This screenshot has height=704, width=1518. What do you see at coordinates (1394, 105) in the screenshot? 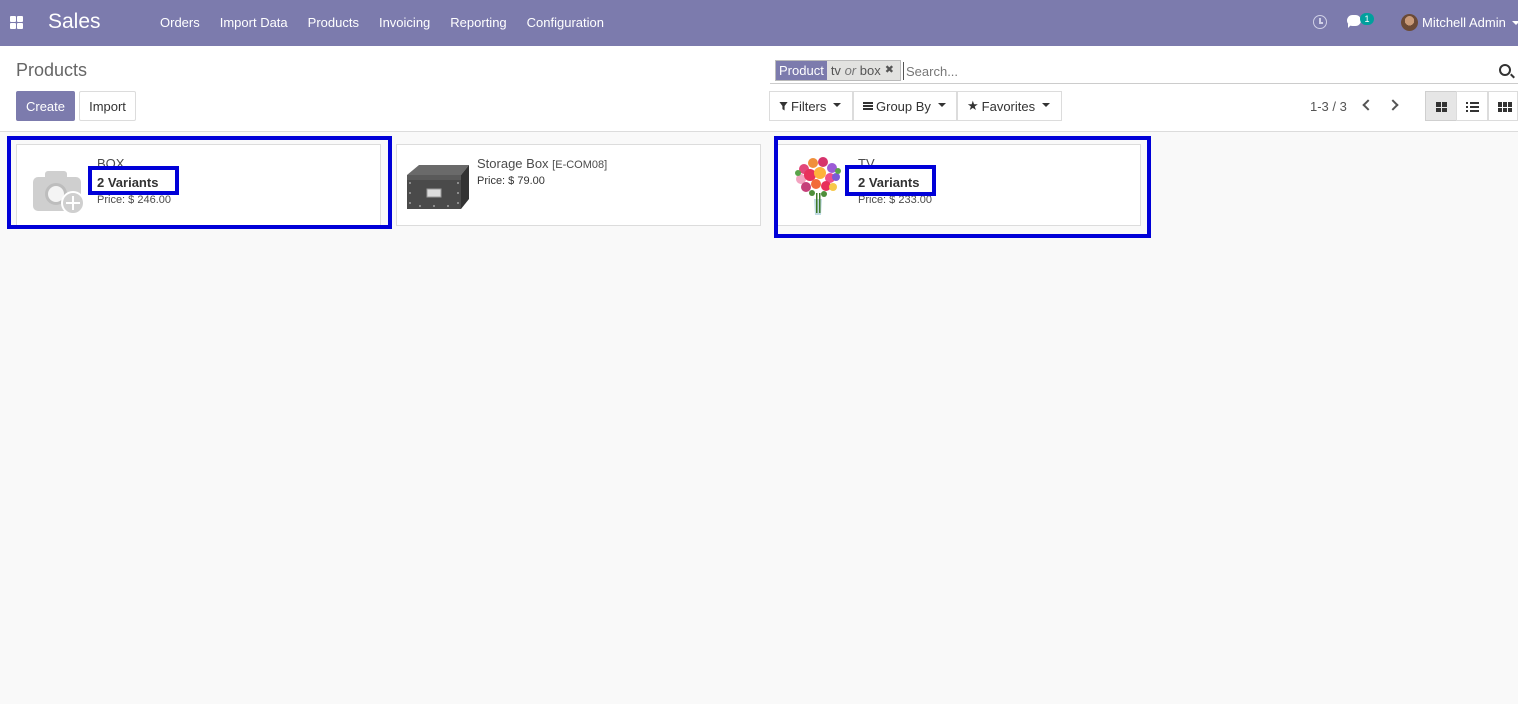
I see `pager-next-icon` at bounding box center [1394, 105].